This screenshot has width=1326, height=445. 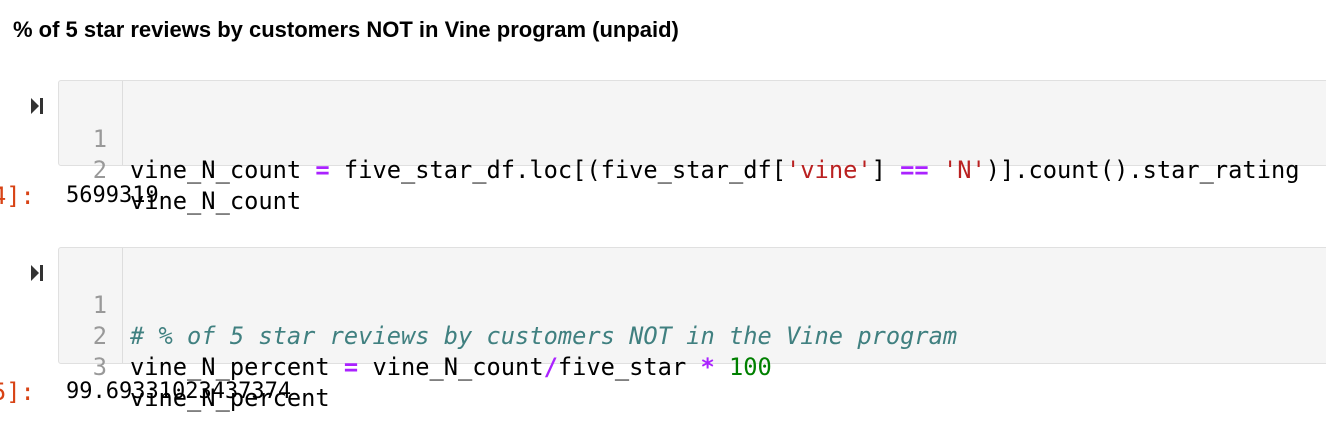 What do you see at coordinates (17, 196) in the screenshot?
I see `output-prompt: 4]:` at bounding box center [17, 196].